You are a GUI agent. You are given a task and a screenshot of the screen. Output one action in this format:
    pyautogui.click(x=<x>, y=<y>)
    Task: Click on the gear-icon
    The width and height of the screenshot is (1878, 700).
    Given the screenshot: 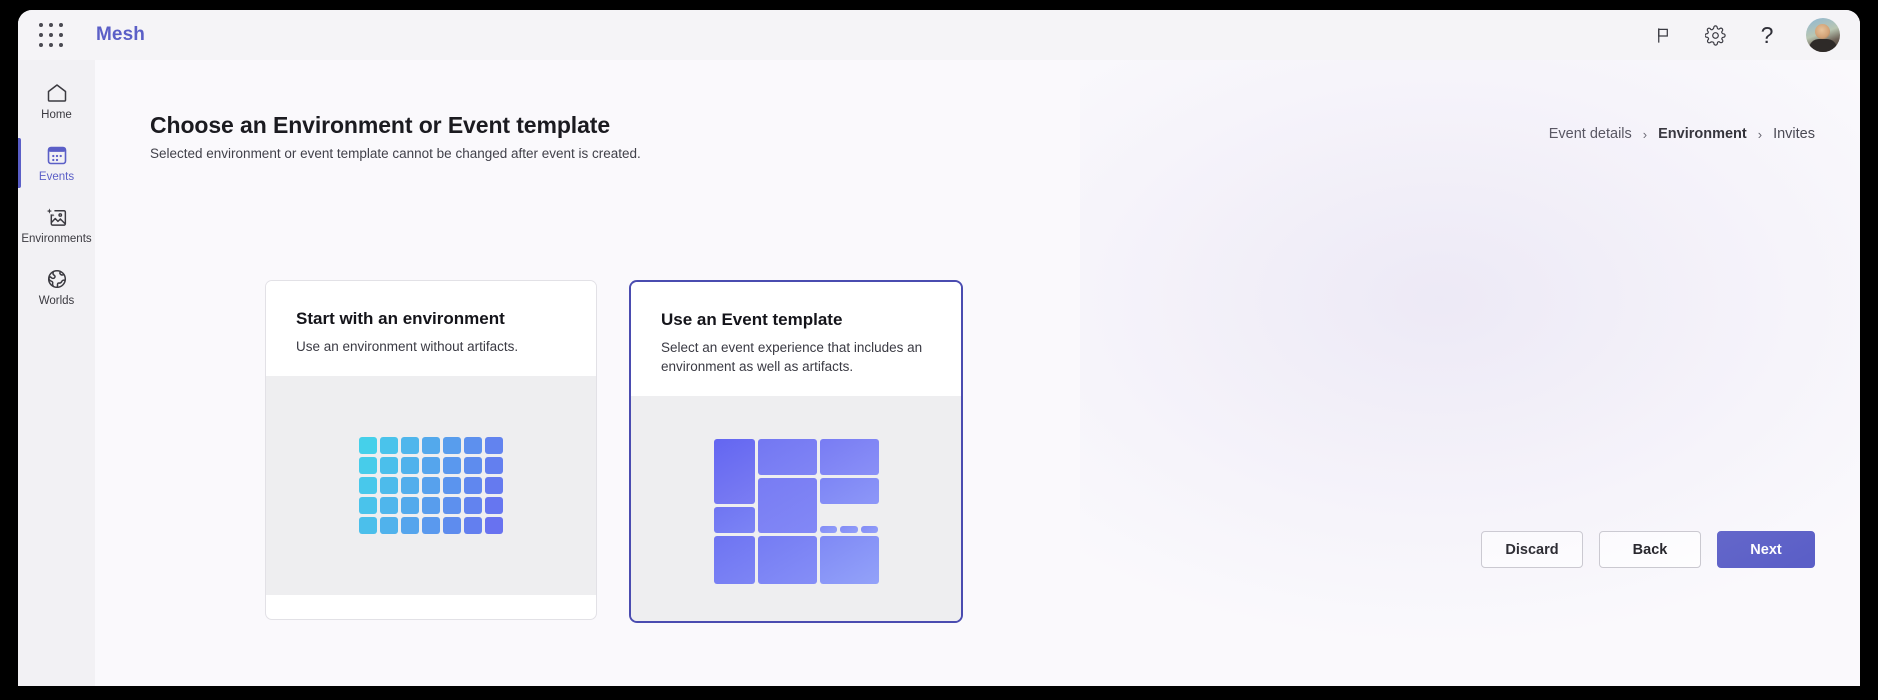 What is the action you would take?
    pyautogui.click(x=1715, y=35)
    